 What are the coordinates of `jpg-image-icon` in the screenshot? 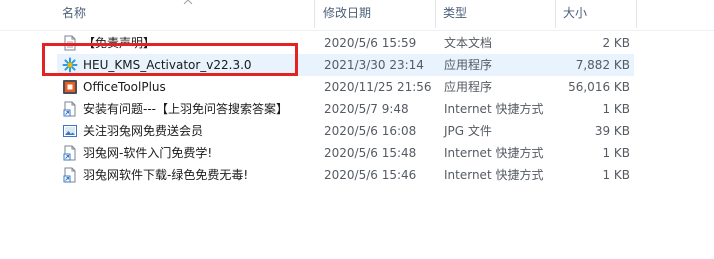 It's located at (70, 131).